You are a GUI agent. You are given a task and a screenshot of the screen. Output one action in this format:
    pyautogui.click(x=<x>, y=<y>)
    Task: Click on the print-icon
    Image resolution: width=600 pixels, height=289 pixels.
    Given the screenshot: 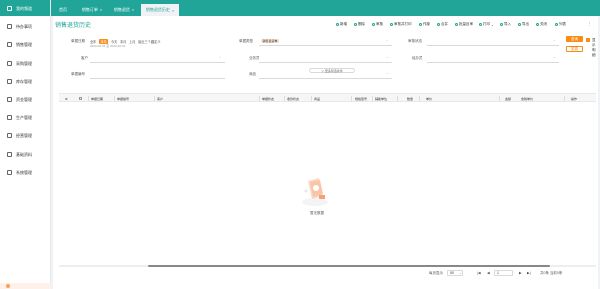 What is the action you would take?
    pyautogui.click(x=391, y=24)
    